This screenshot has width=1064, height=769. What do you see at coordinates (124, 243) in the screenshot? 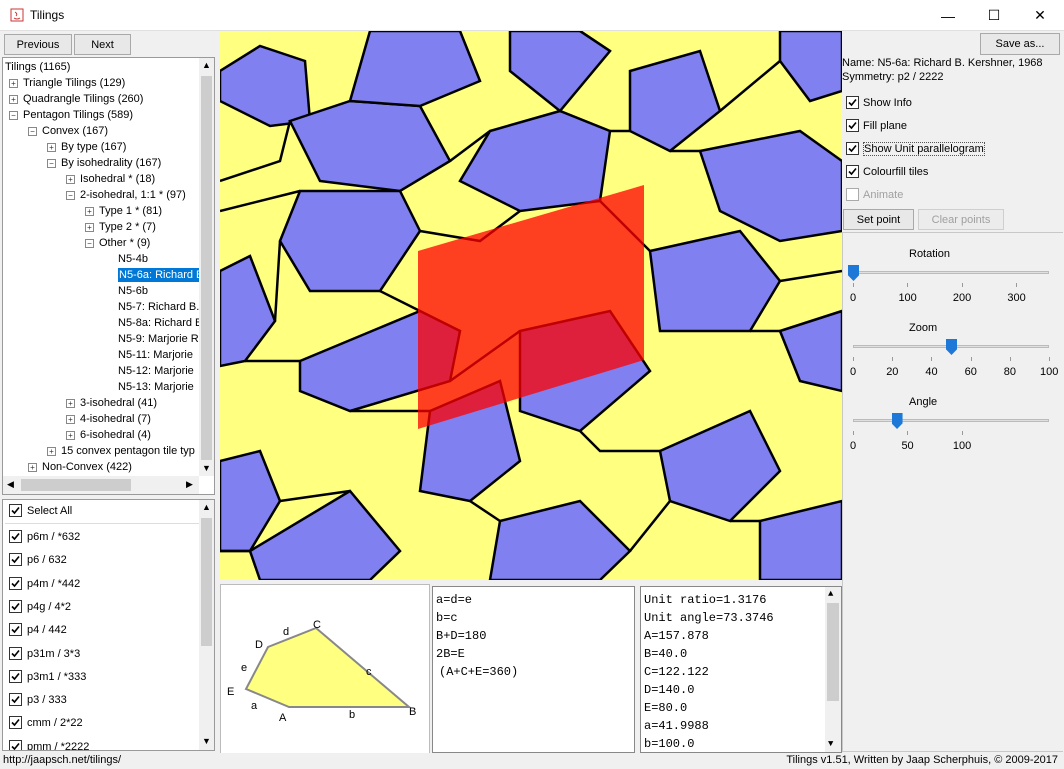
I see `tree-item: Other * (9)` at bounding box center [124, 243].